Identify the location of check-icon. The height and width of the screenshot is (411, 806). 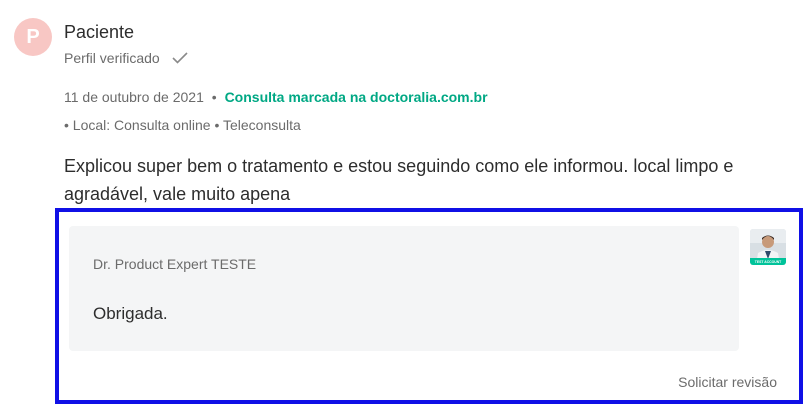
(180, 58).